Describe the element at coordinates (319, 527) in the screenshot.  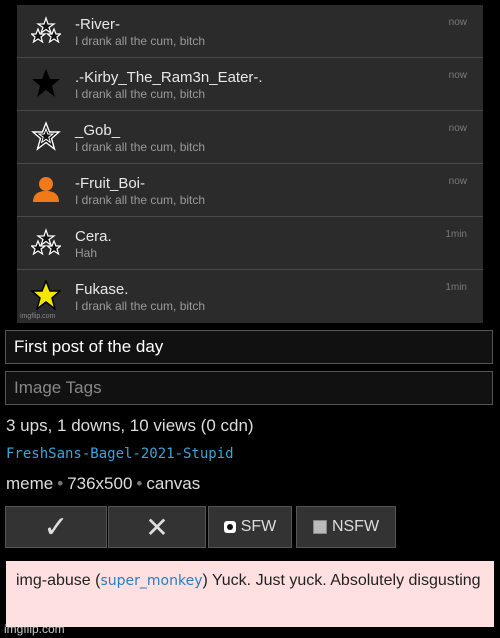
I see `checkbox-icon` at that location.